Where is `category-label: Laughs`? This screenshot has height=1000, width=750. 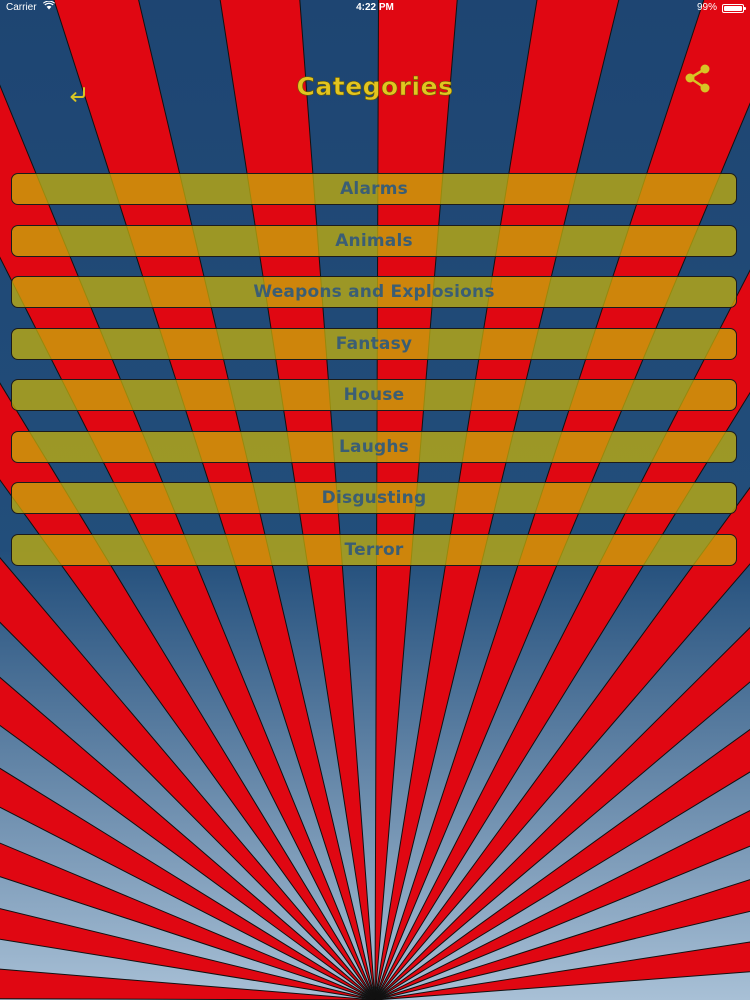
category-label: Laughs is located at coordinates (374, 446).